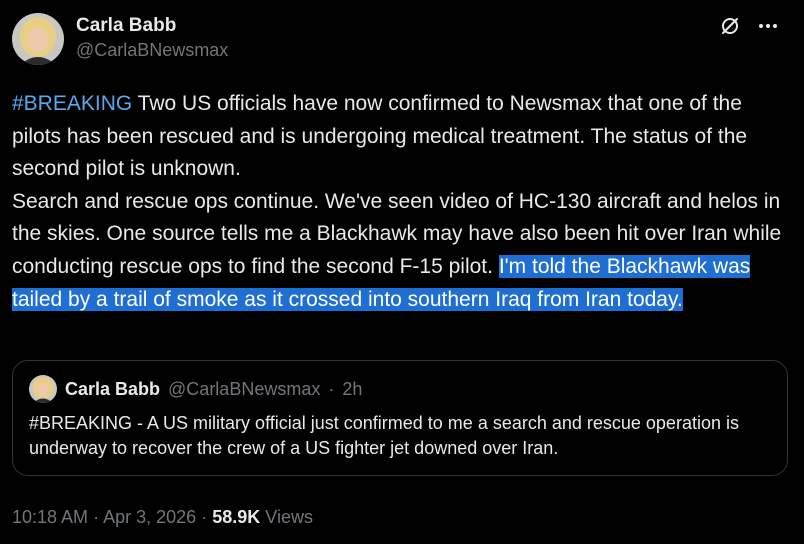 This screenshot has width=804, height=544. Describe the element at coordinates (149, 517) in the screenshot. I see `post-date: Apr 3, 2026` at that location.